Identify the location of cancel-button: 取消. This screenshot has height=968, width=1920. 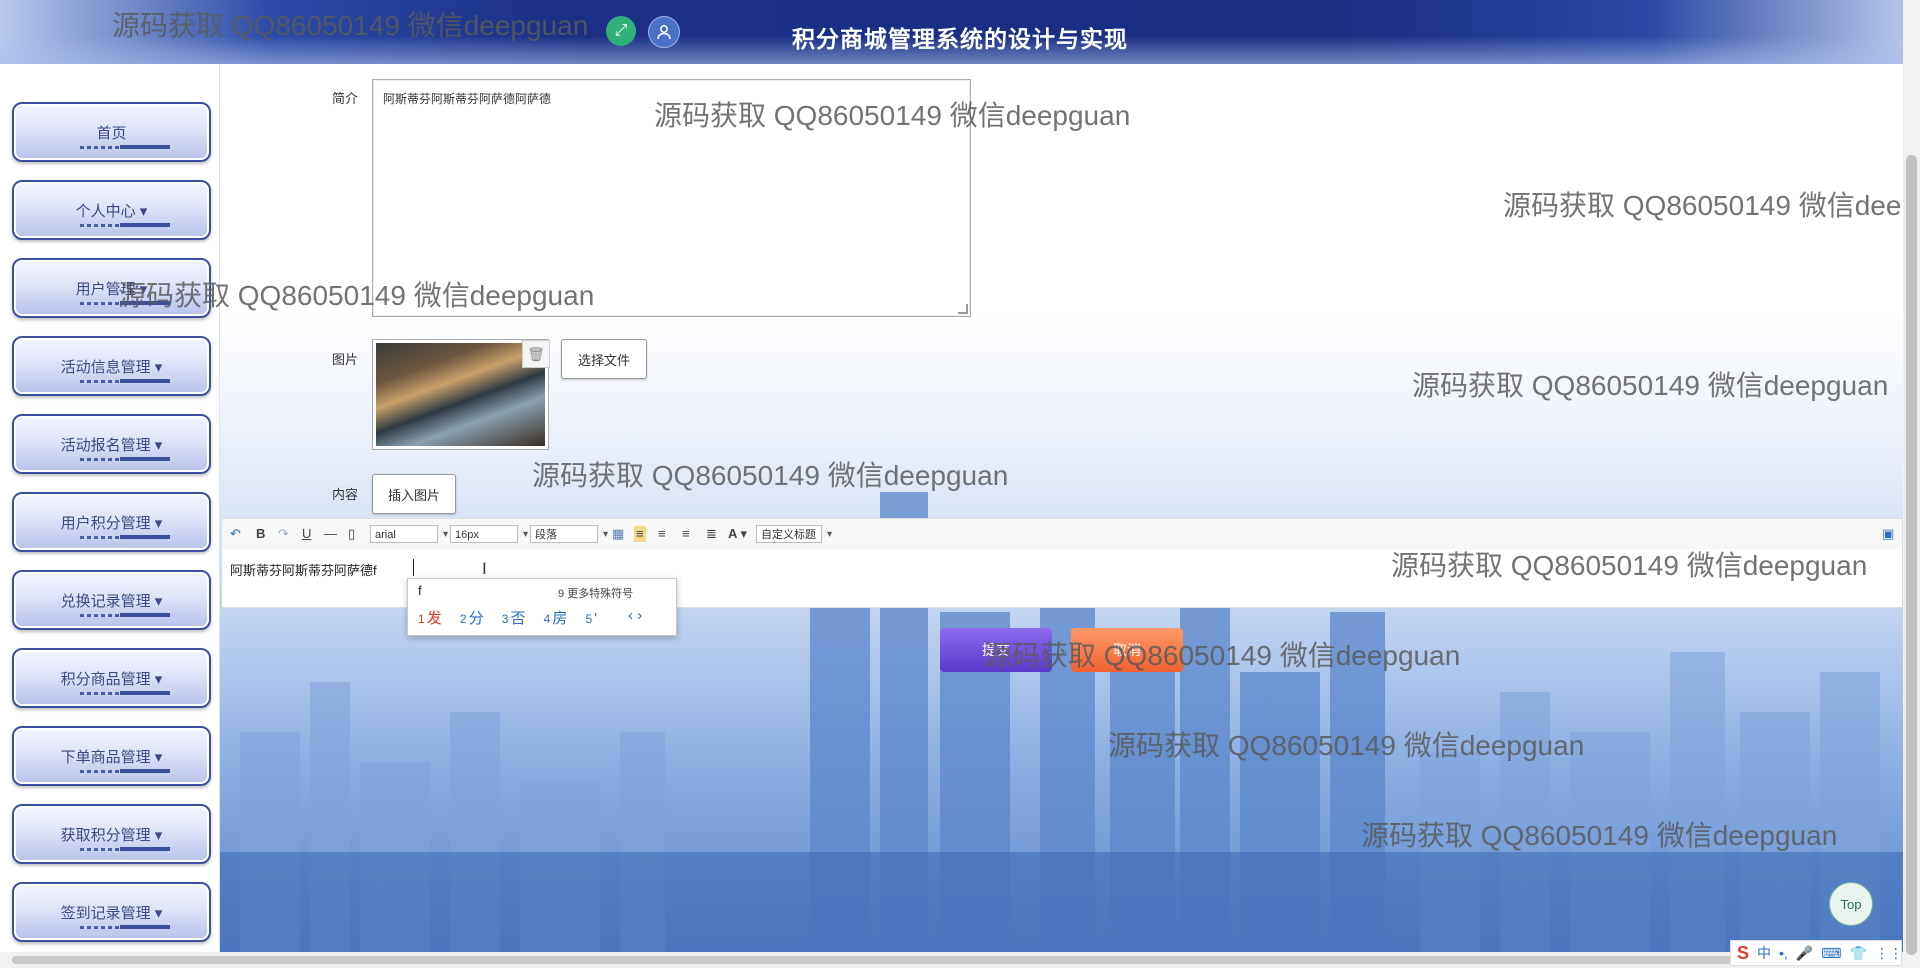
(1127, 650).